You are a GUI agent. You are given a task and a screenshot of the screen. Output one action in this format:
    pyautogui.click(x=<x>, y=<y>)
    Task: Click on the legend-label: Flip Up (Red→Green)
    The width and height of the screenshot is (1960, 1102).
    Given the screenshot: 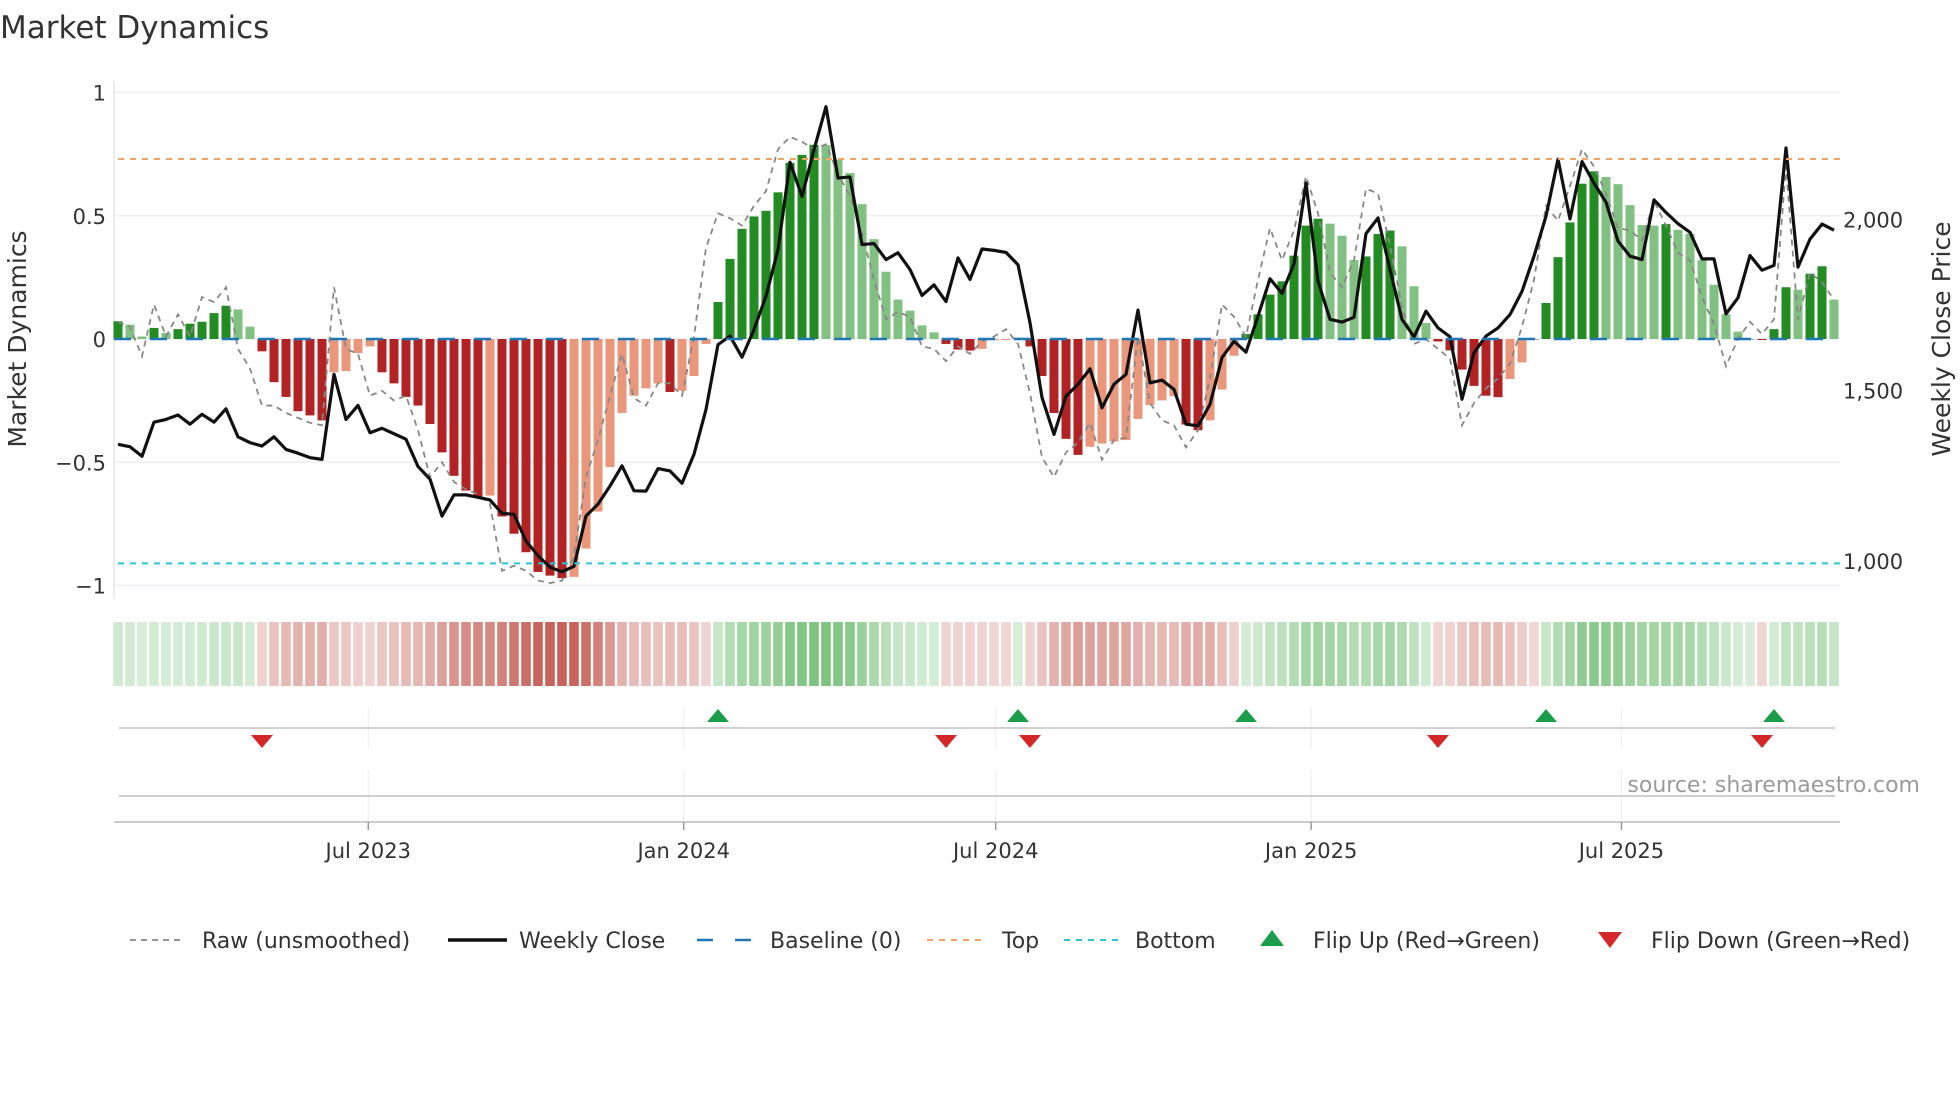 What is the action you would take?
    pyautogui.click(x=1426, y=941)
    